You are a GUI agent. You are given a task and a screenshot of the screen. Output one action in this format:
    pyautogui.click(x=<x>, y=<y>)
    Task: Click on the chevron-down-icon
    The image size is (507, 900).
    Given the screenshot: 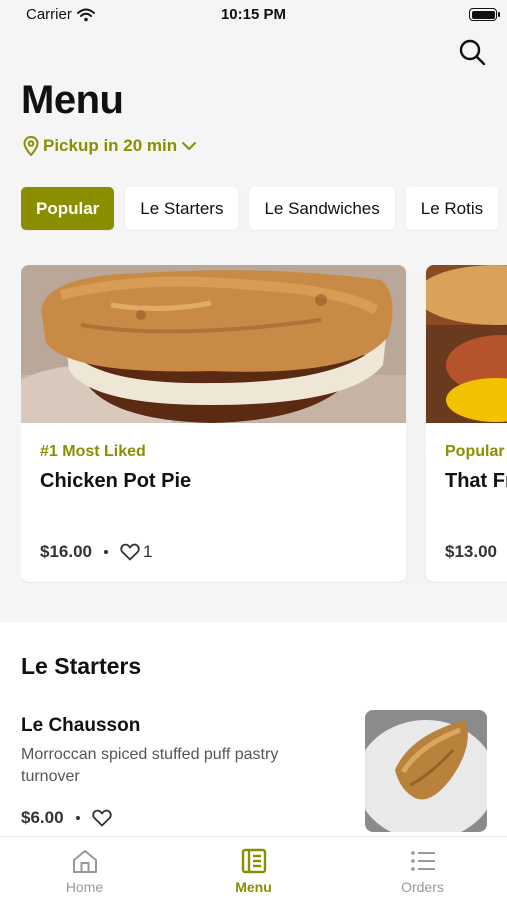 What is the action you would take?
    pyautogui.click(x=189, y=146)
    